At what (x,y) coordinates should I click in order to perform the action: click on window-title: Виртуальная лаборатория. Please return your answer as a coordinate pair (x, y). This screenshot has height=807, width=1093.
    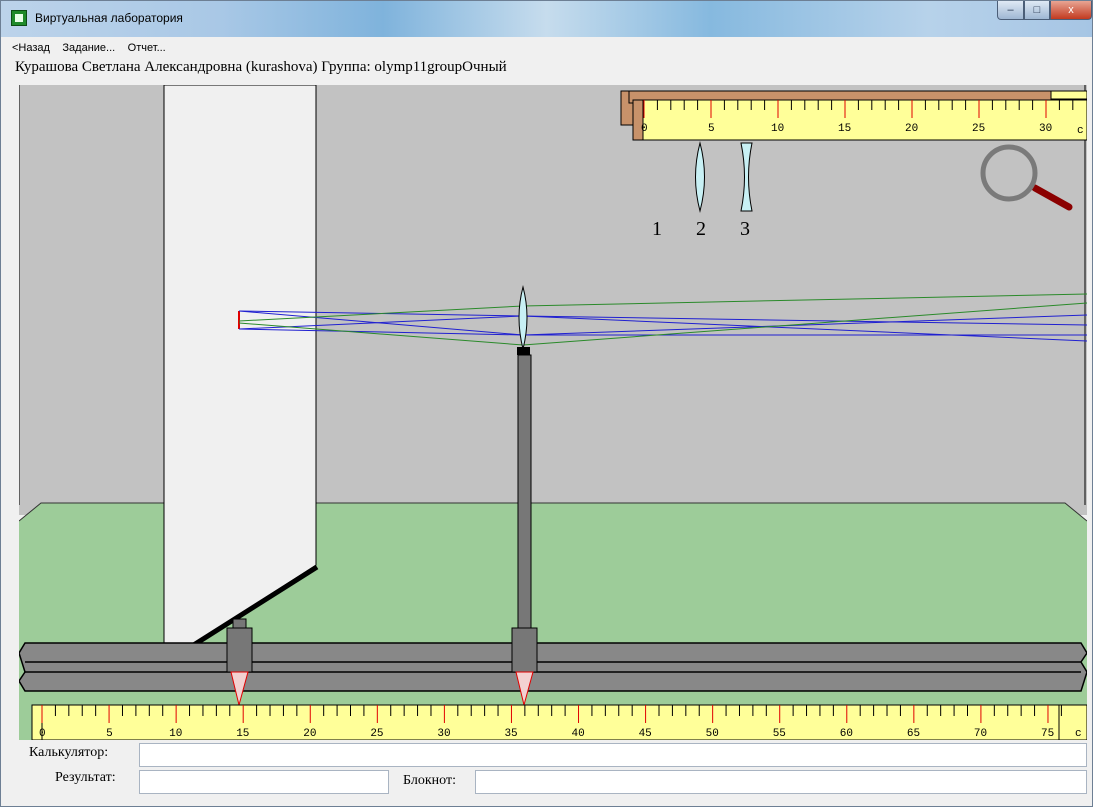
    Looking at the image, I should click on (109, 18).